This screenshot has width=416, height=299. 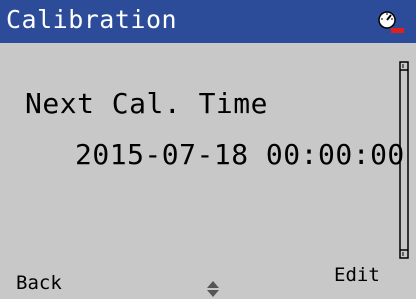 I want to click on gauge-alarm-icon, so click(x=391, y=22).